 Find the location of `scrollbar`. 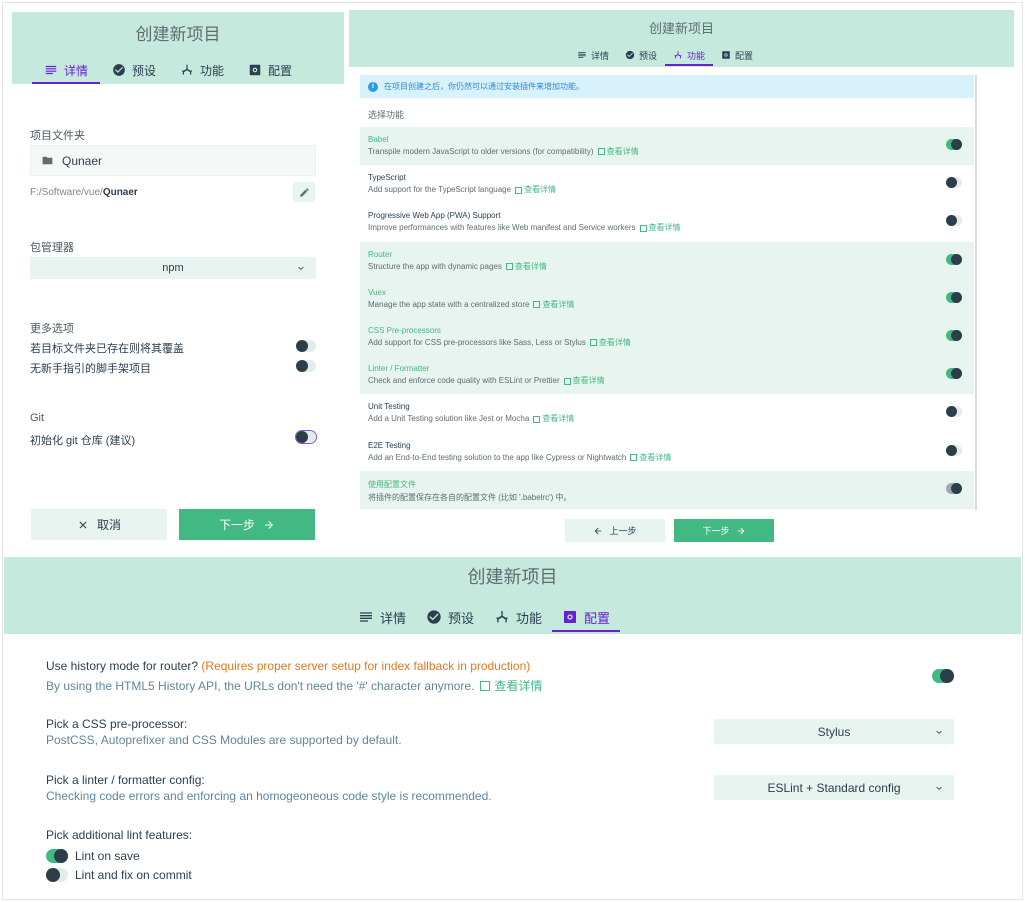

scrollbar is located at coordinates (976, 292).